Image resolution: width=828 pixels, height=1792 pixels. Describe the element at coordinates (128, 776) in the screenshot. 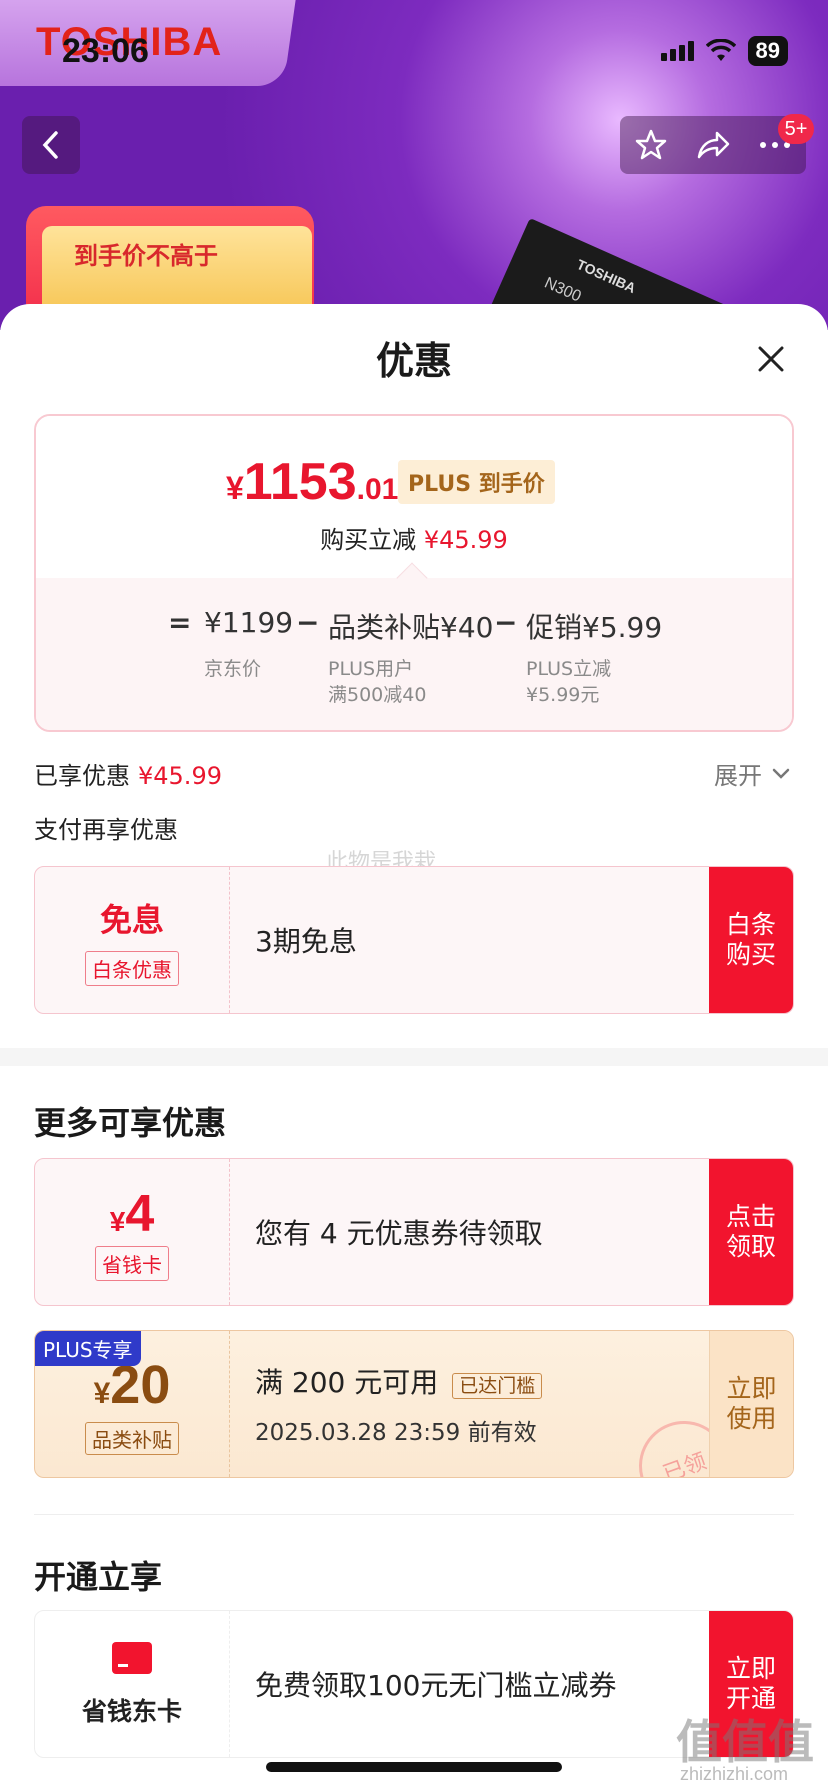

I see `enjoyed-discount: 已享优惠 ¥45.99` at that location.